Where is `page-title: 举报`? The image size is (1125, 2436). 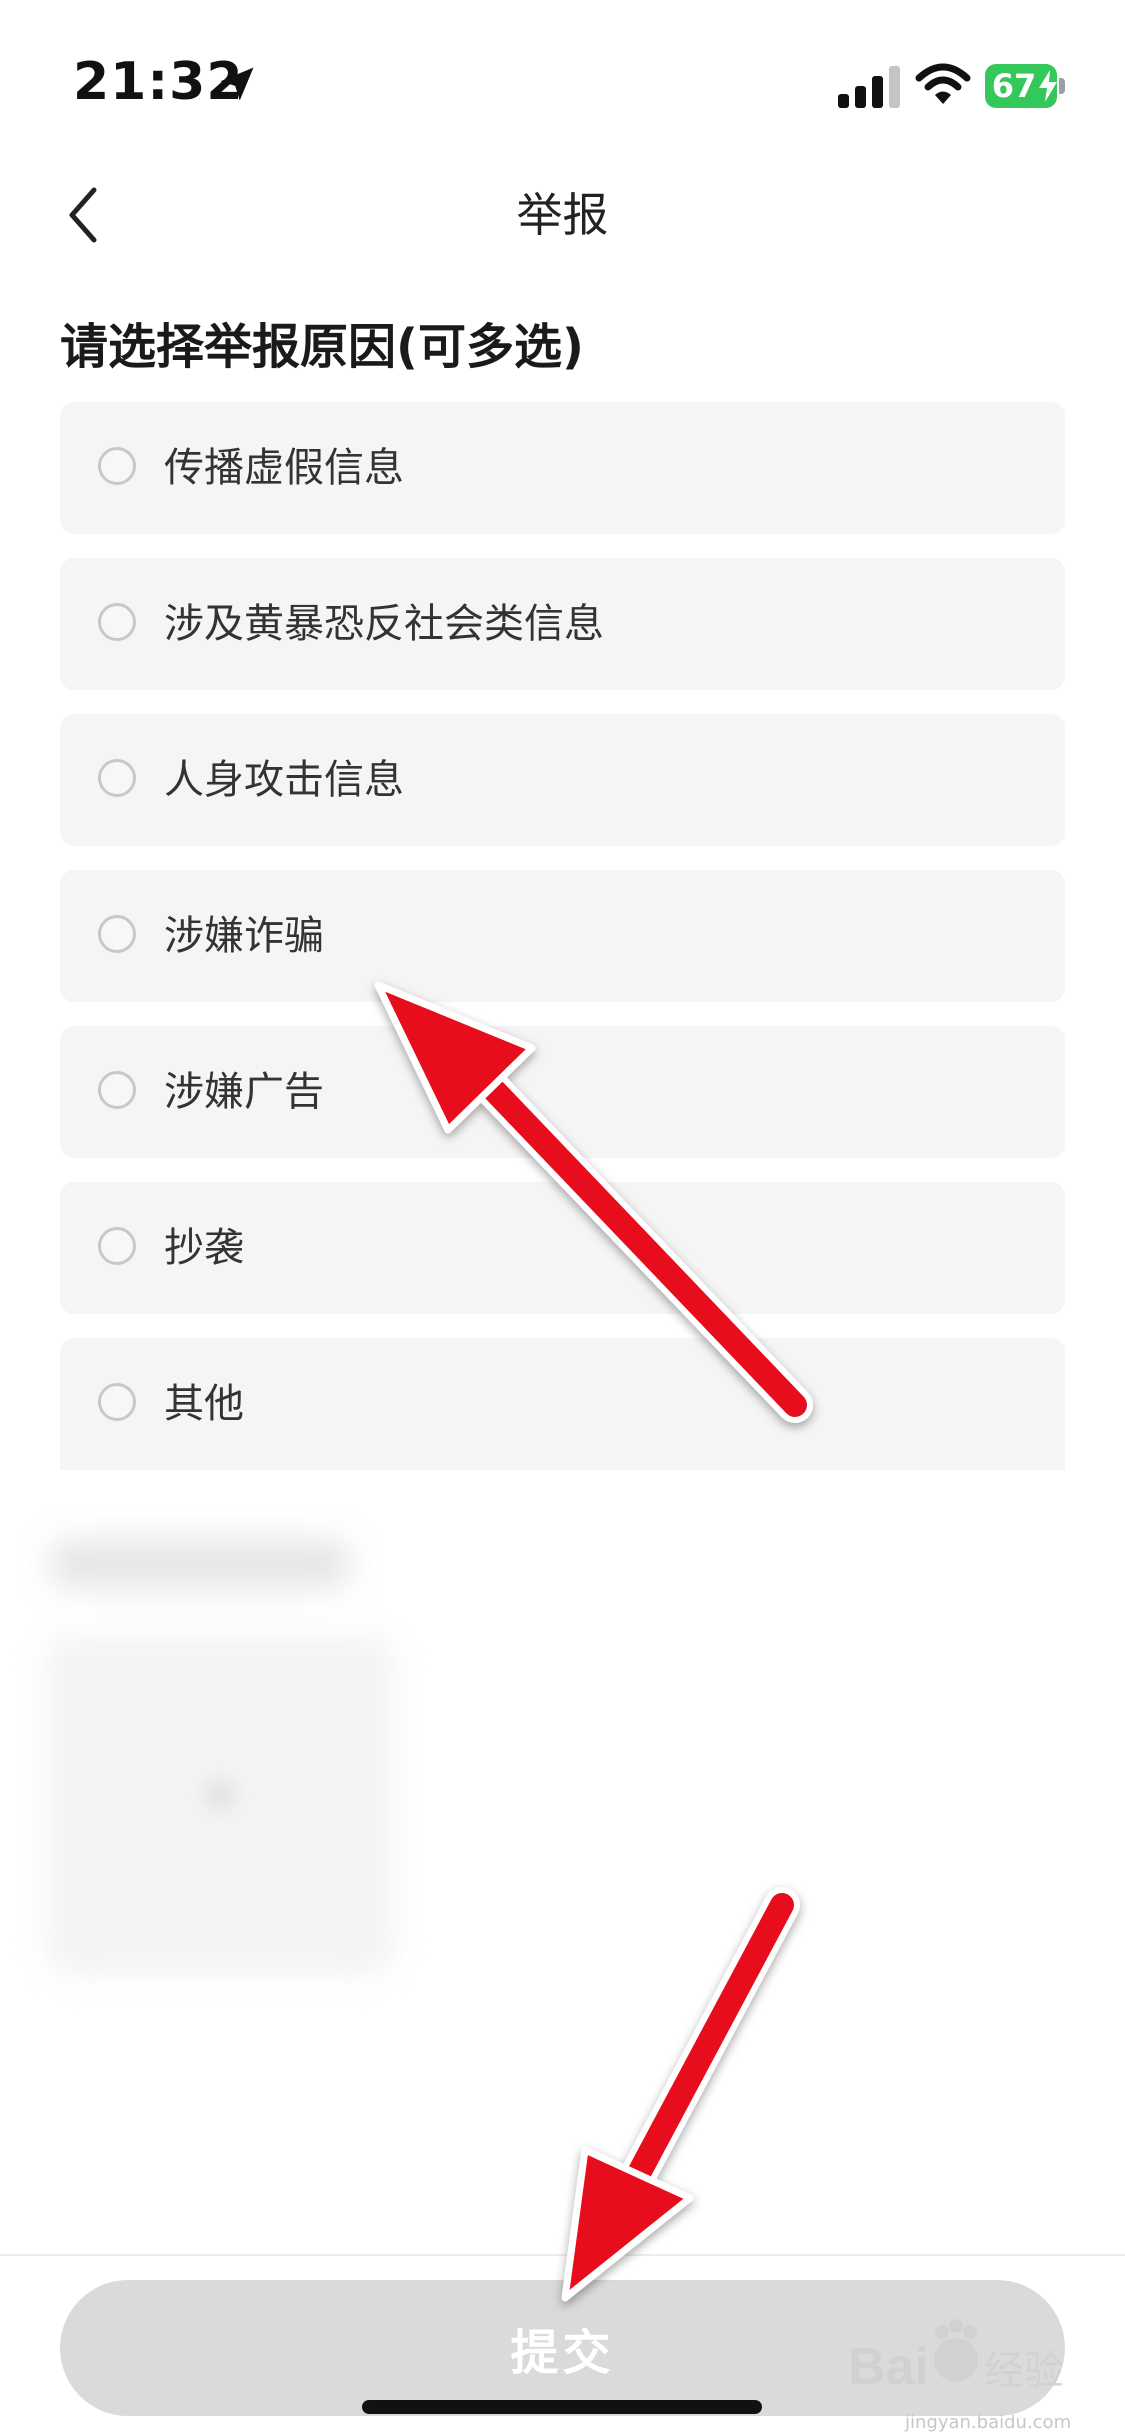
page-title: 举报 is located at coordinates (562, 215).